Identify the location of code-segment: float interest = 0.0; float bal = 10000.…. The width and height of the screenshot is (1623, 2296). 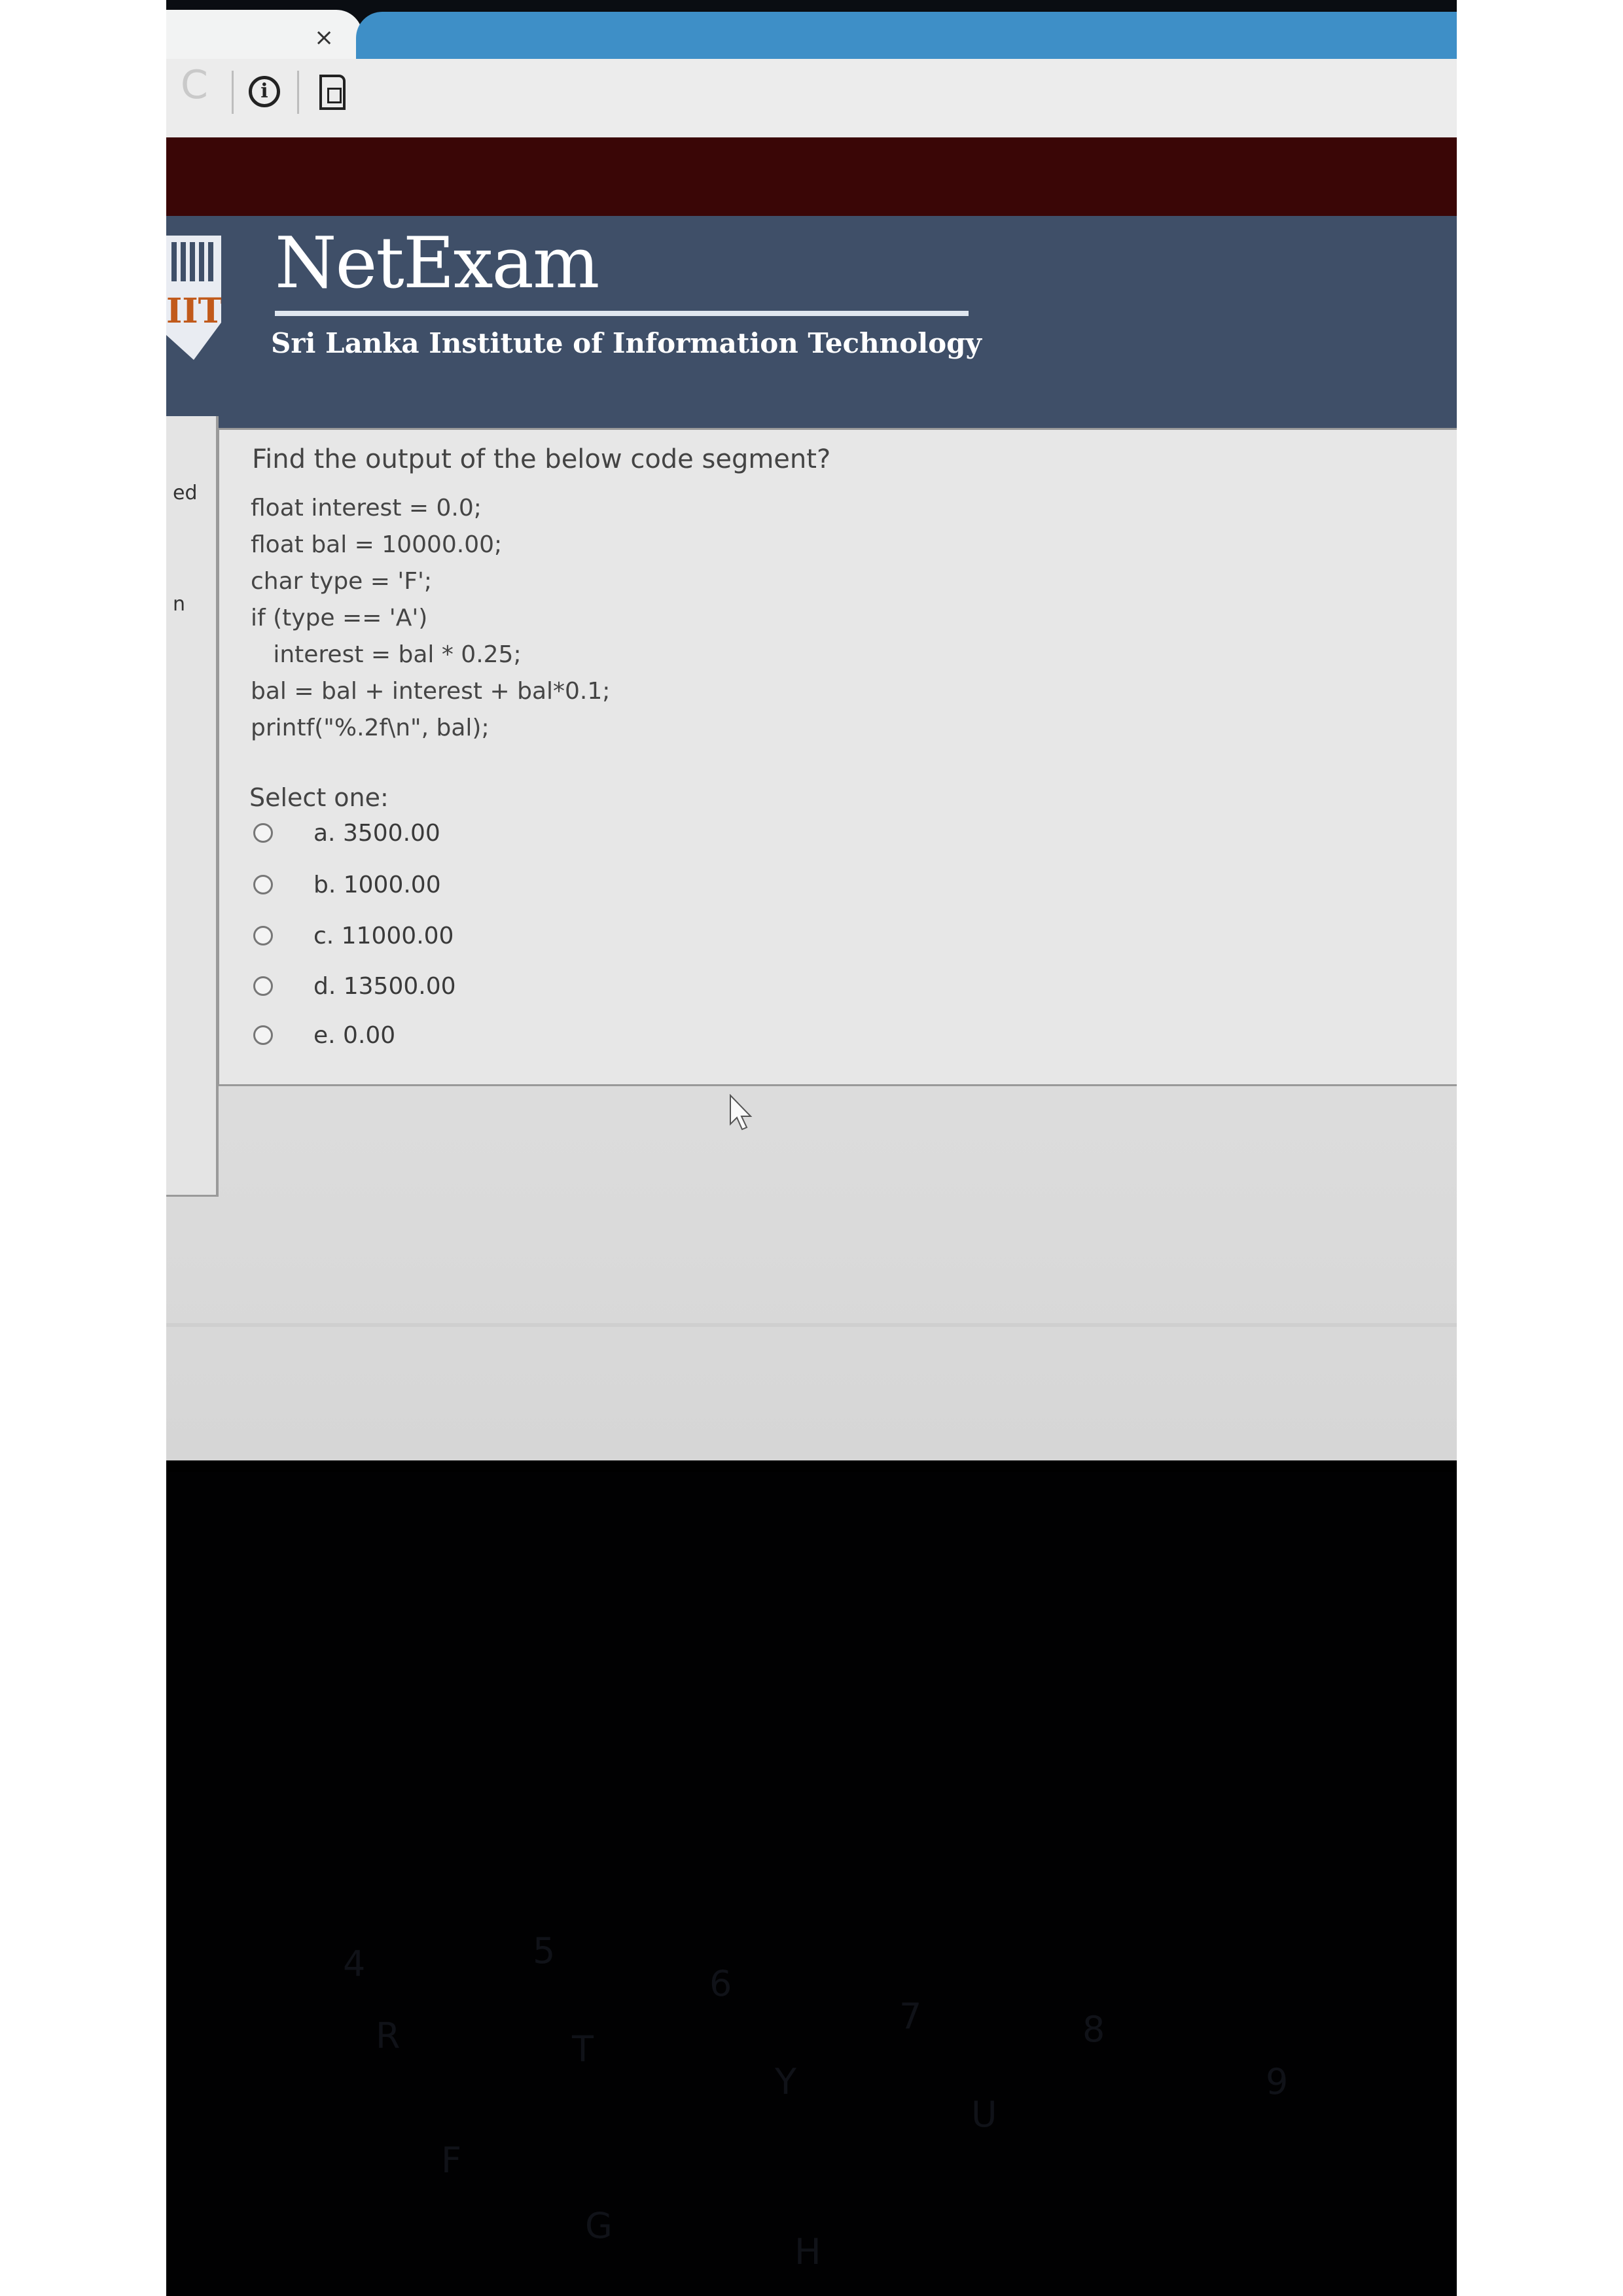
(431, 618).